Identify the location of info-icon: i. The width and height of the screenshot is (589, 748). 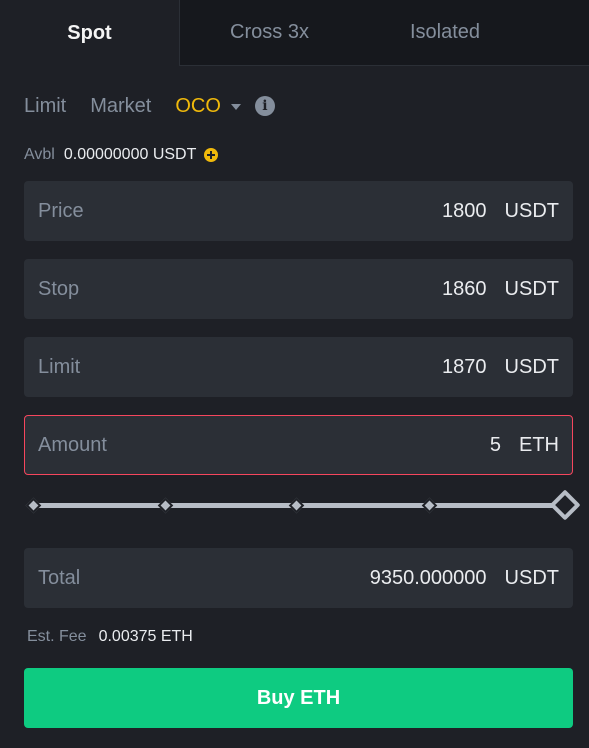
(264, 106).